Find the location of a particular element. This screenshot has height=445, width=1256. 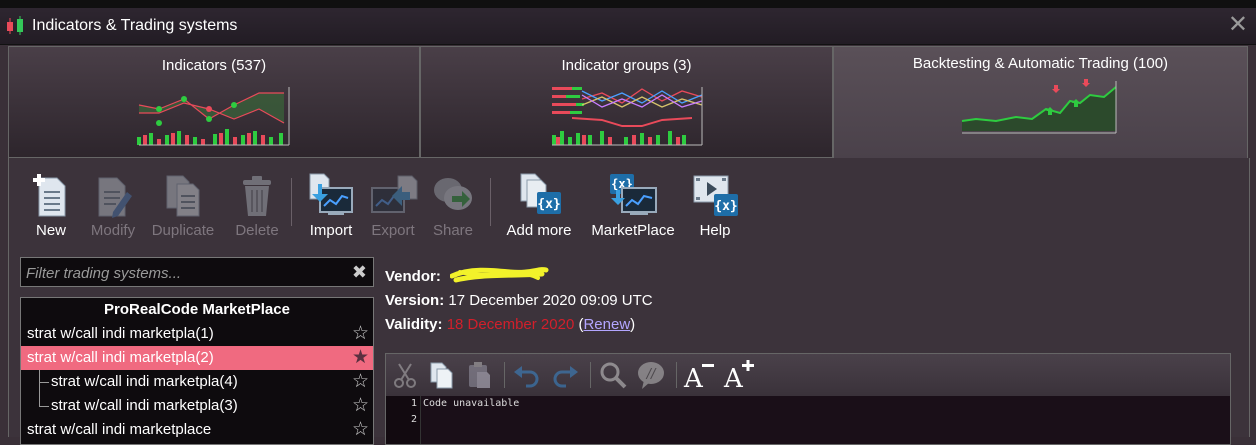

title-bar: Indicators & Trading systems ✕ is located at coordinates (628, 26).